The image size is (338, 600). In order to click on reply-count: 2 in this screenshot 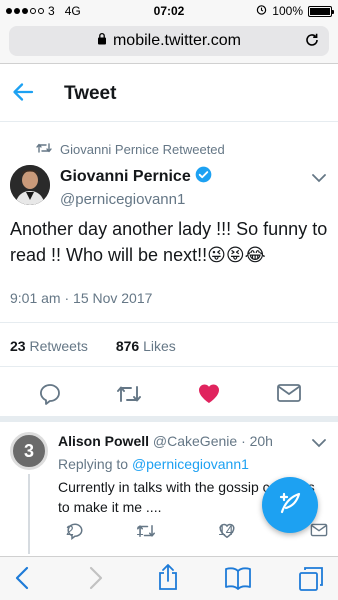, I will do `click(70, 530)`.